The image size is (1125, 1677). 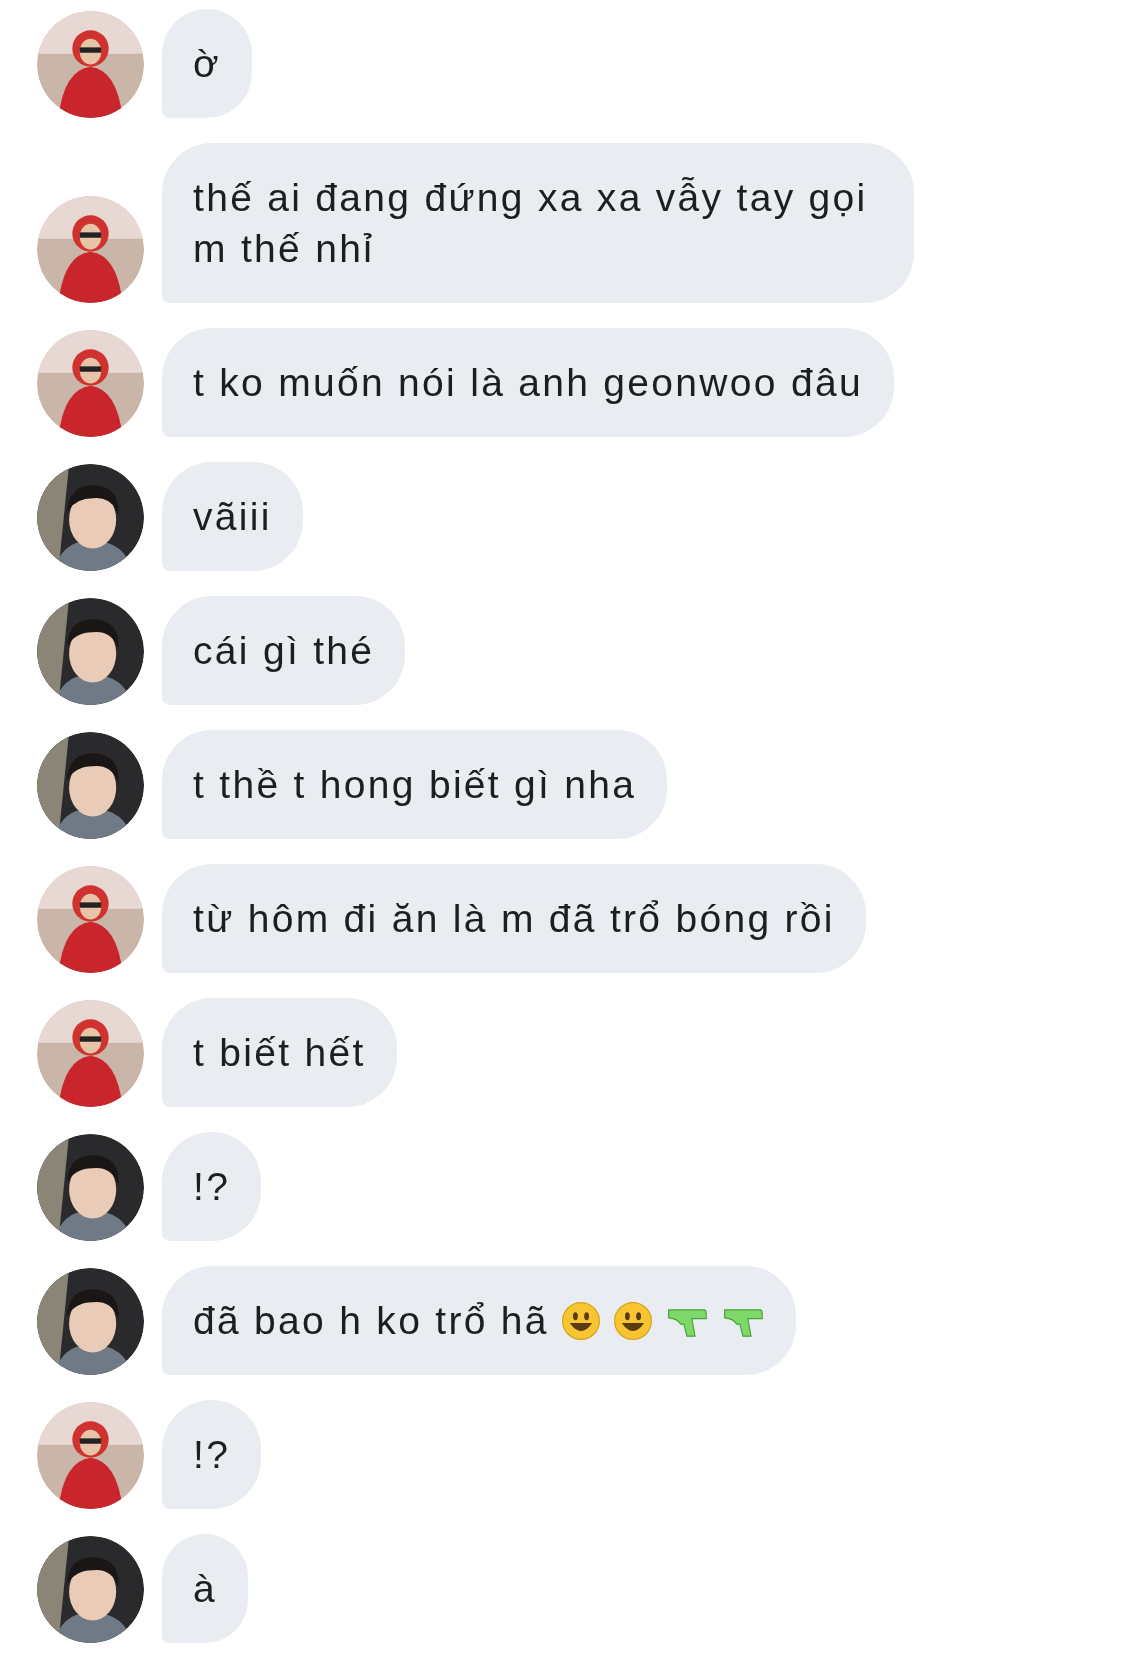 I want to click on message-text: thế ai đang đứng xa xa vẫy tay gọi m thế nhỉ, so click(x=531, y=223).